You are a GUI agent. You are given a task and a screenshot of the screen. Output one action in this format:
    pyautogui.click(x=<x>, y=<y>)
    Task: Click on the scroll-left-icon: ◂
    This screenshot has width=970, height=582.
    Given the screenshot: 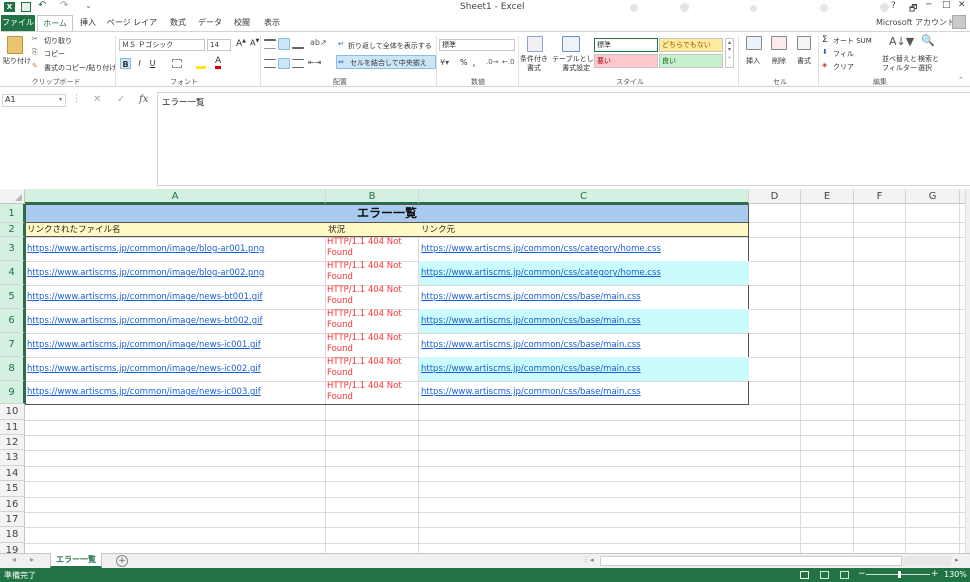 What is the action you would take?
    pyautogui.click(x=594, y=561)
    